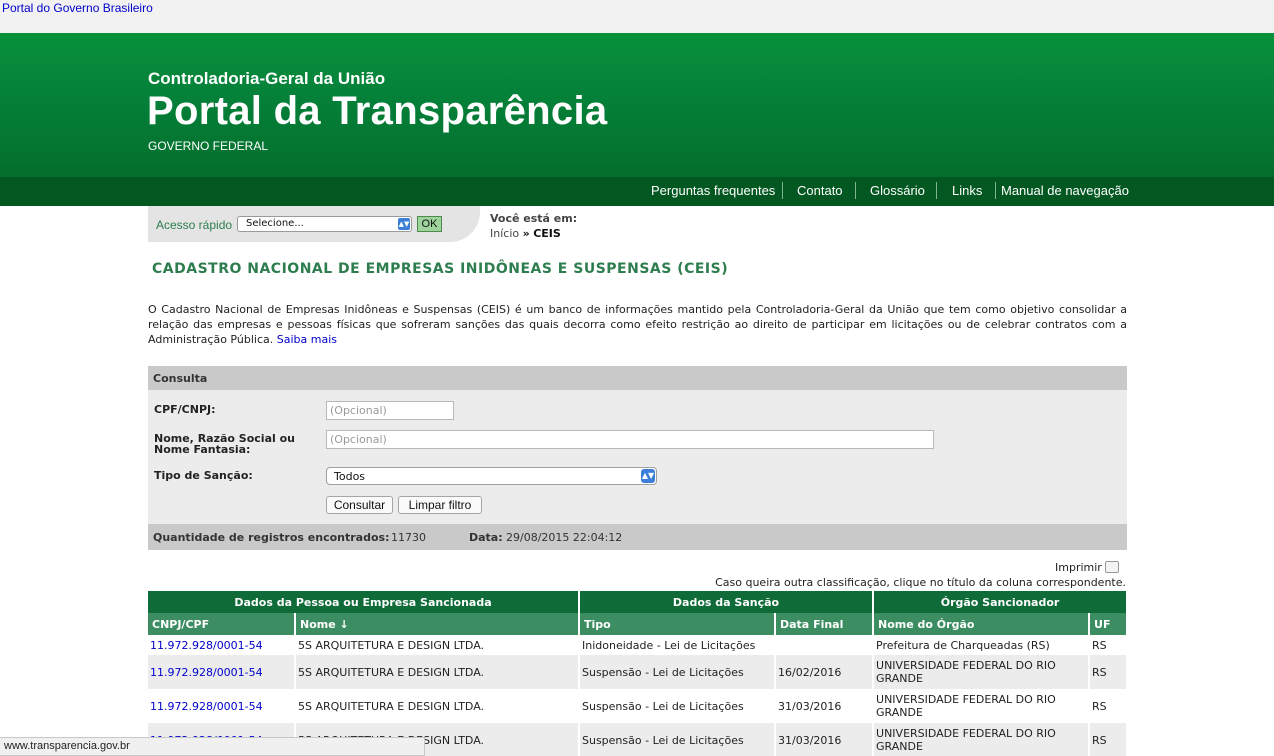 Image resolution: width=1274 pixels, height=756 pixels. I want to click on row-data: 16/02/2016, so click(825, 672).